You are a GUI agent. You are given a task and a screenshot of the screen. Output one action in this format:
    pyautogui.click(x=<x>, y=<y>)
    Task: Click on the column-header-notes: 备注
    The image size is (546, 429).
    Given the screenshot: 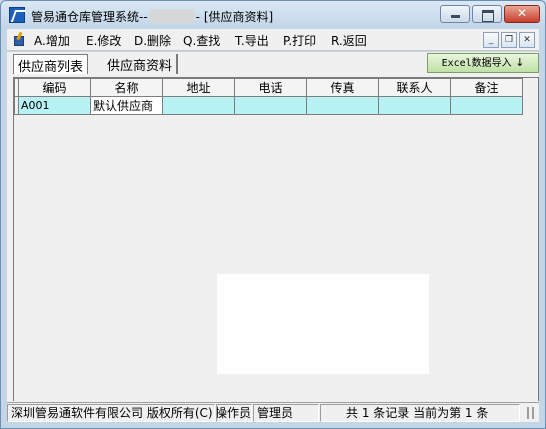 What is the action you would take?
    pyautogui.click(x=486, y=87)
    